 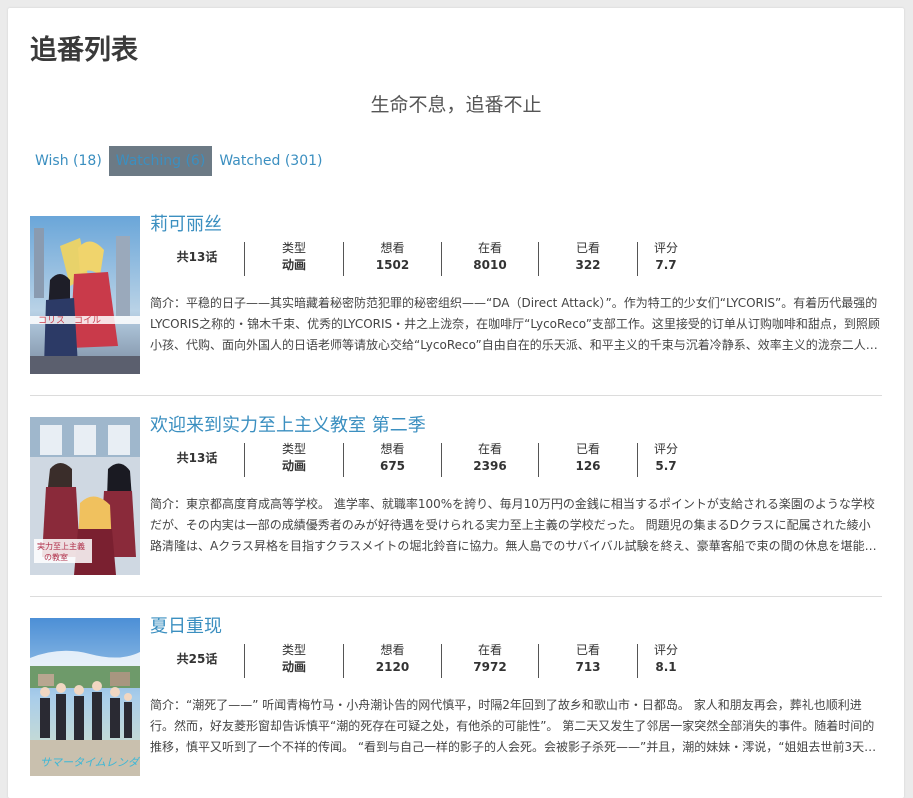 I want to click on tab-watching: Watching (6), so click(x=160, y=161).